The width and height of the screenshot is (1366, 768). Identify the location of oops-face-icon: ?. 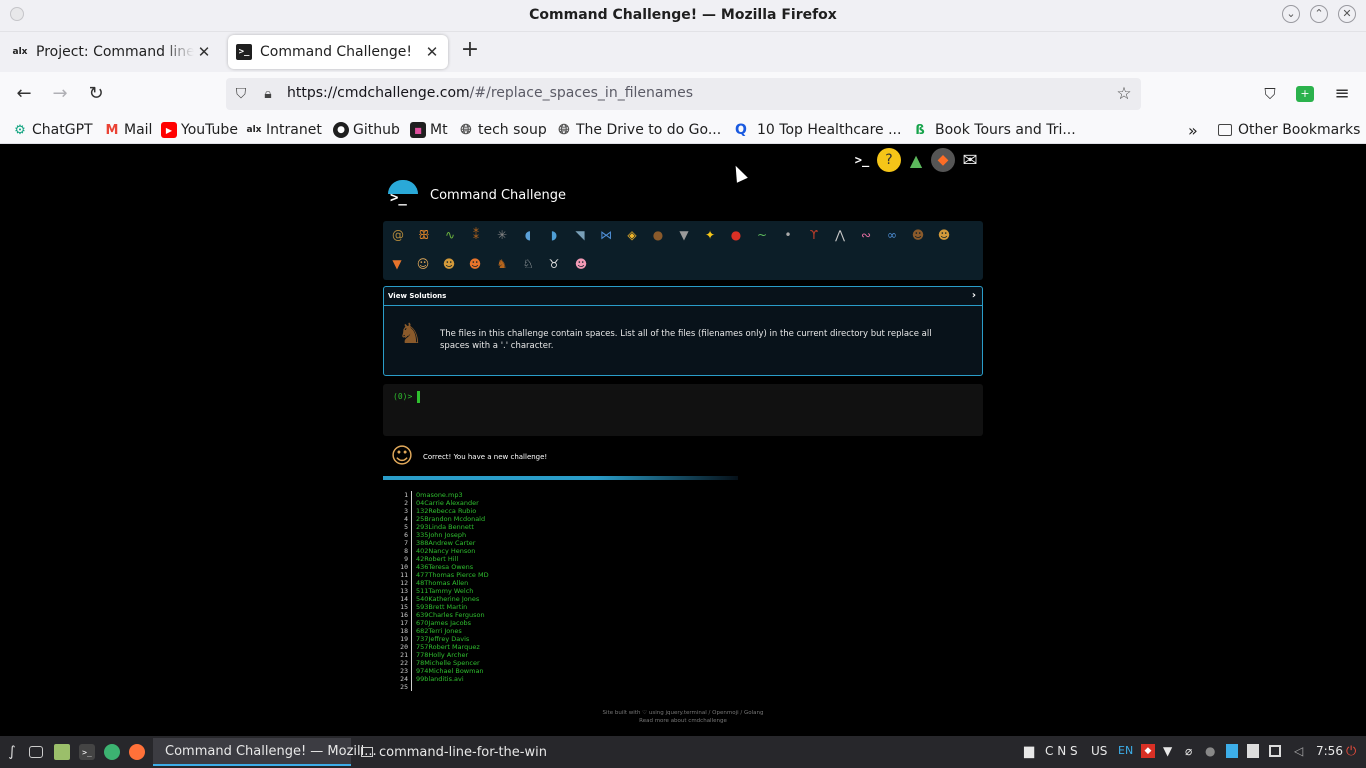
(889, 160).